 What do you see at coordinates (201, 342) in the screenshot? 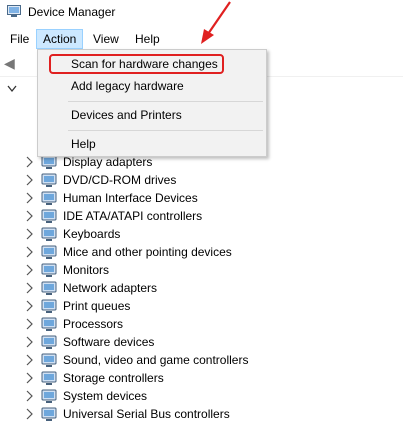
I see `tree-item: Software devices` at bounding box center [201, 342].